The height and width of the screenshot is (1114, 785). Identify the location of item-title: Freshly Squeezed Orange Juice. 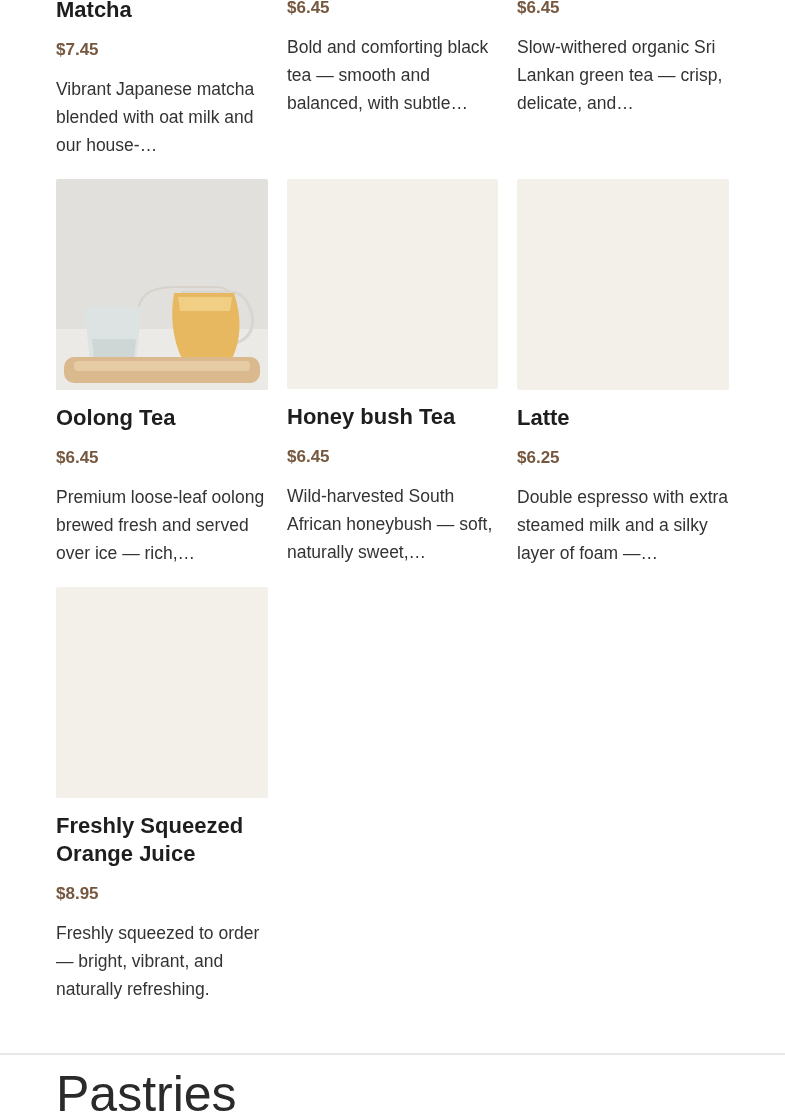
(150, 840).